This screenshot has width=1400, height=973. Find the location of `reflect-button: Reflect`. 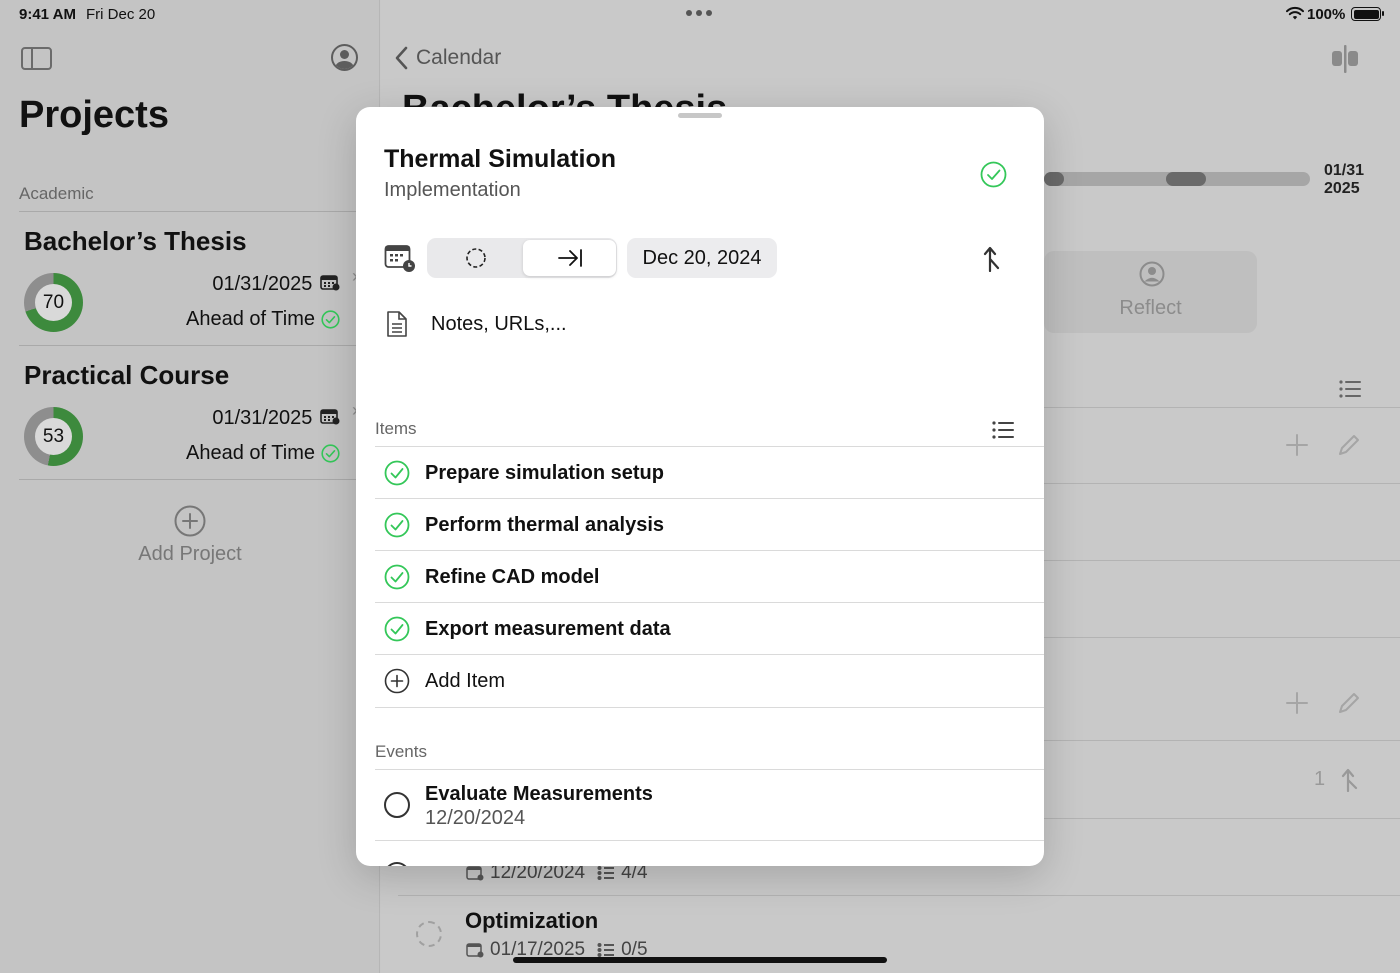

reflect-button: Reflect is located at coordinates (1150, 292).